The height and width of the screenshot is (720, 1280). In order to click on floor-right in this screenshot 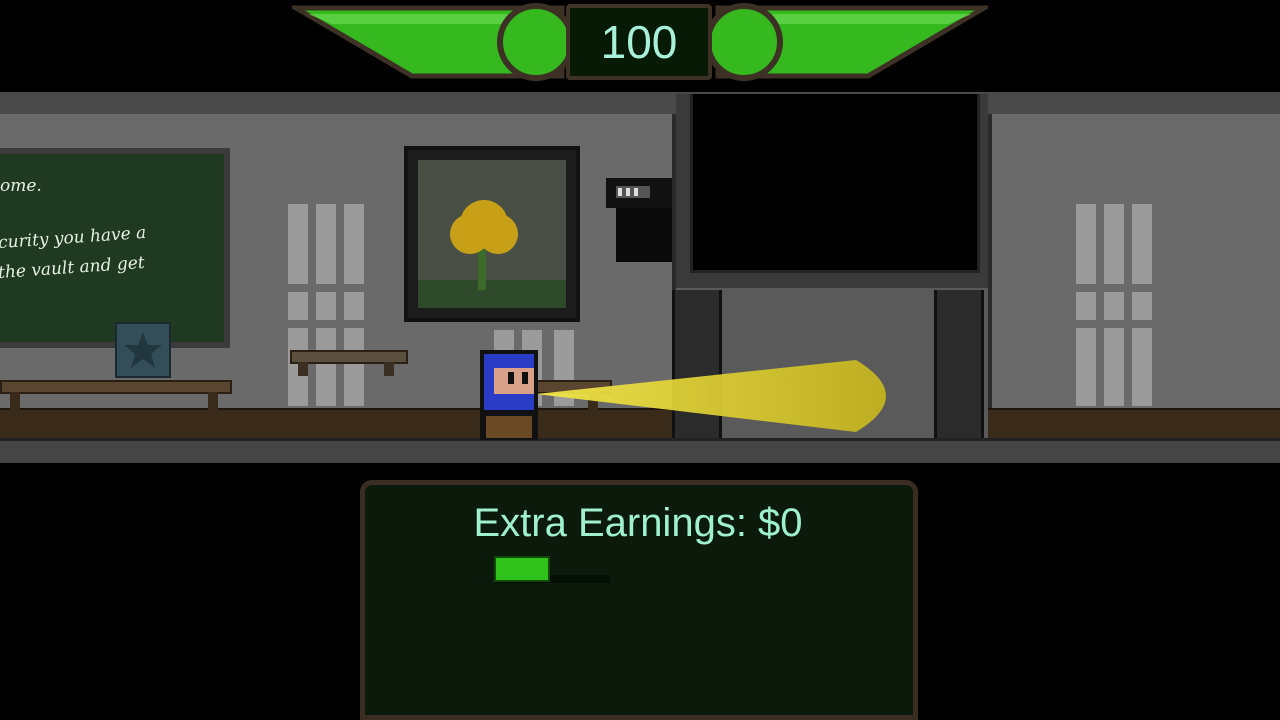, I will do `click(1134, 424)`.